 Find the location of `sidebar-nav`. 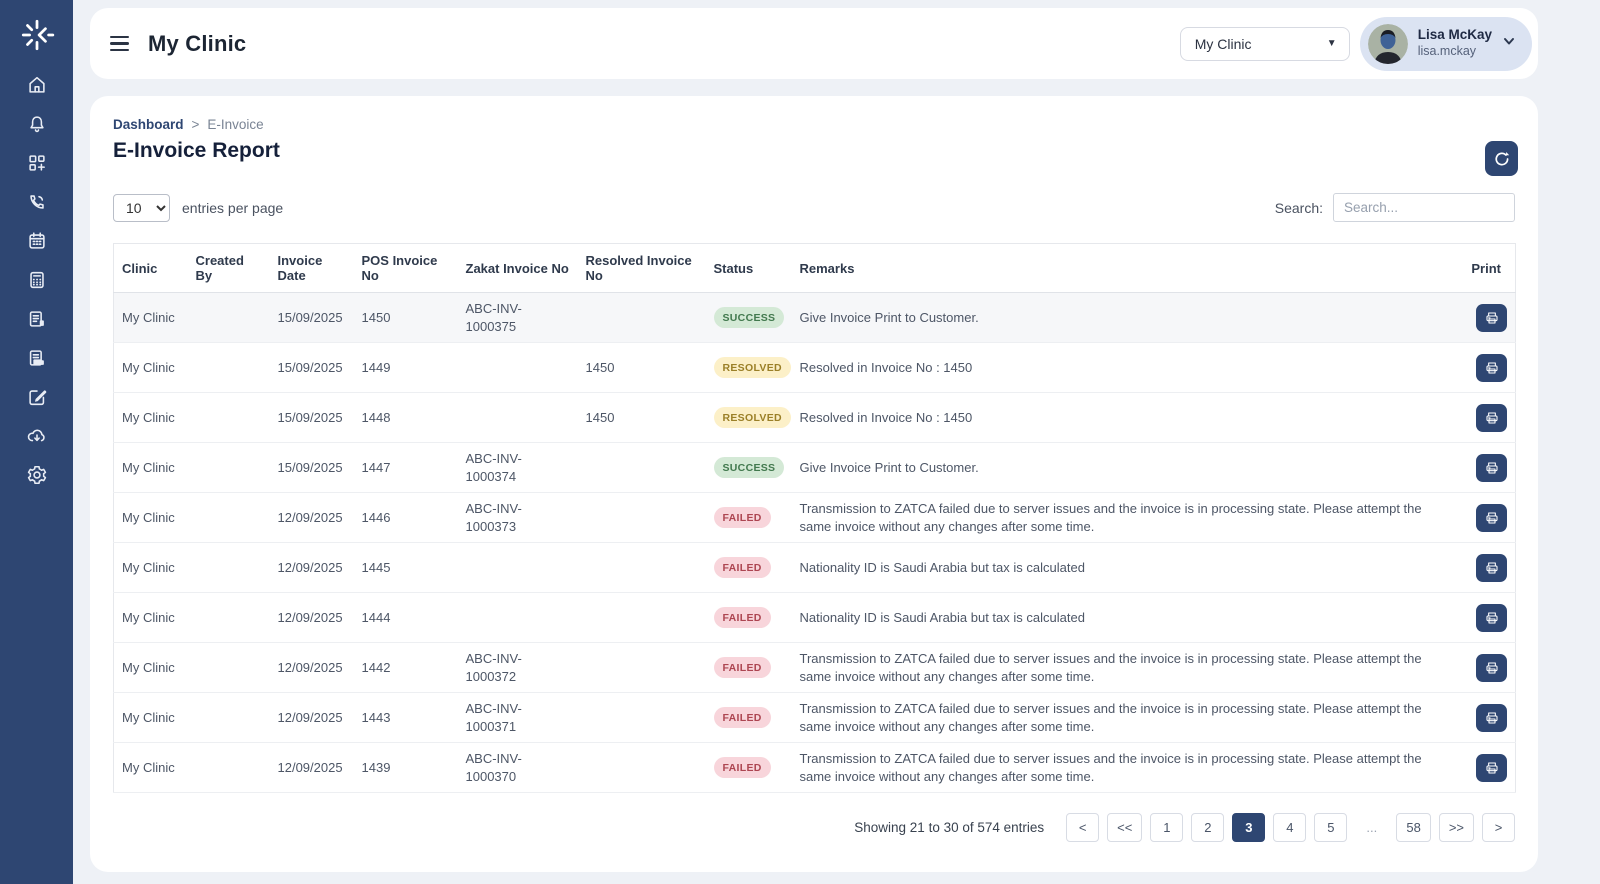

sidebar-nav is located at coordinates (37, 280).